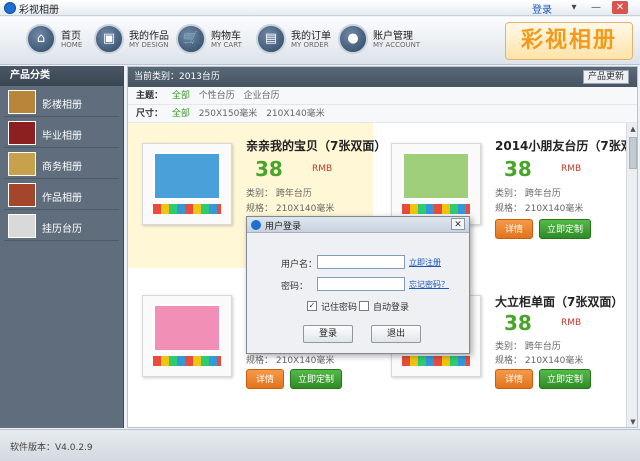 This screenshot has height=461, width=640. I want to click on nav-label: 购物车, so click(226, 36).